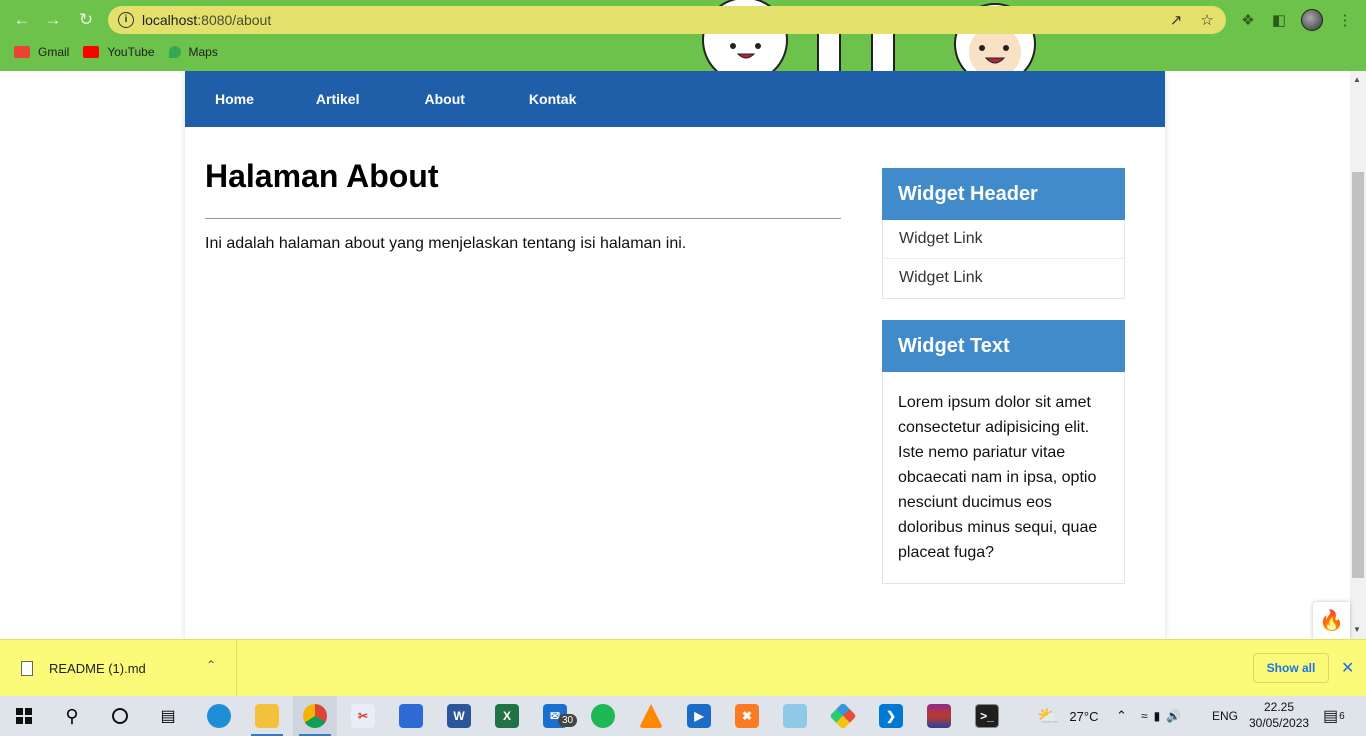  What do you see at coordinates (1003, 346) in the screenshot?
I see `widget-text-title: Widget Text` at bounding box center [1003, 346].